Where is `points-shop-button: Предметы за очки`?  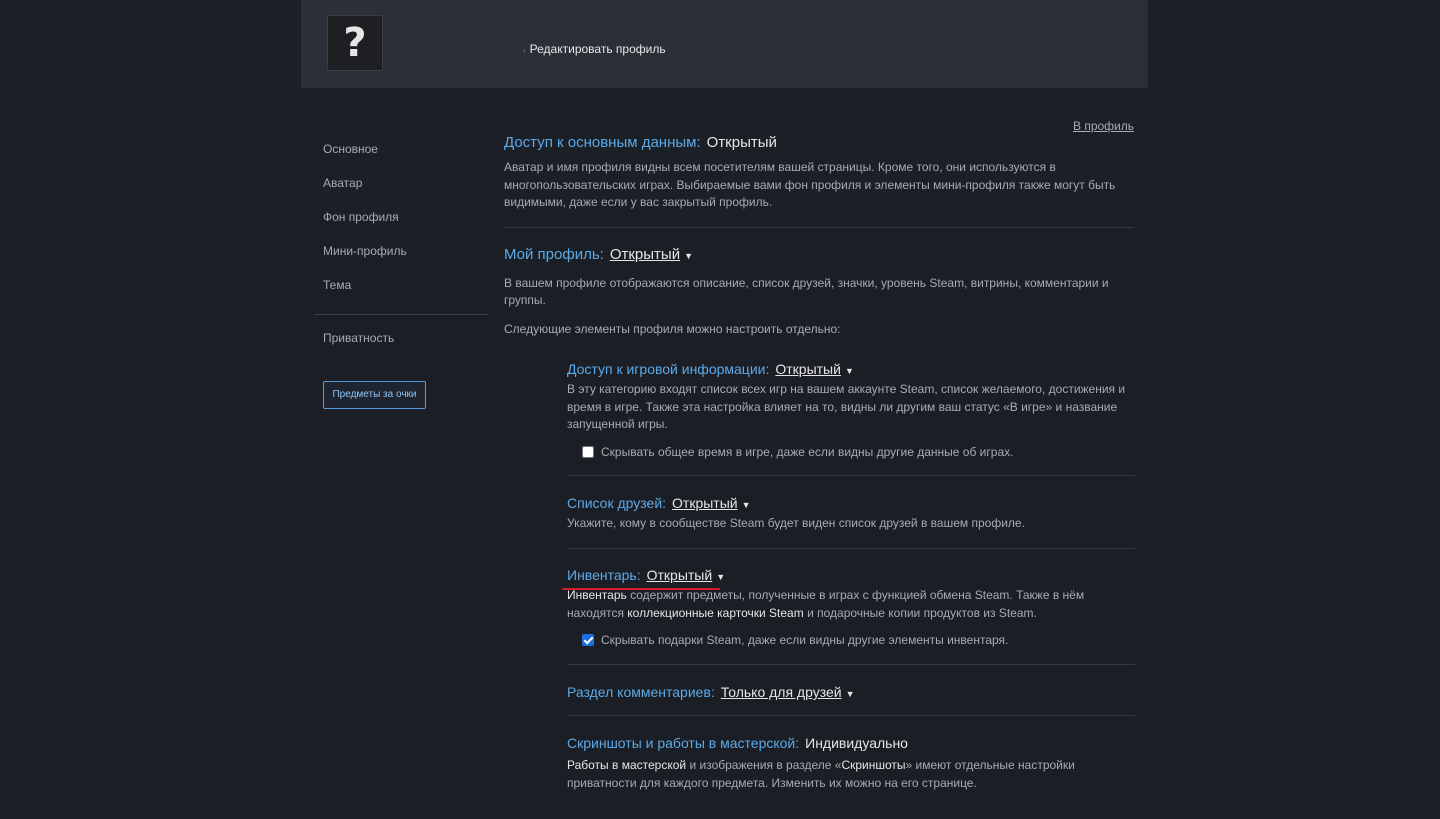 points-shop-button: Предметы за очки is located at coordinates (374, 395).